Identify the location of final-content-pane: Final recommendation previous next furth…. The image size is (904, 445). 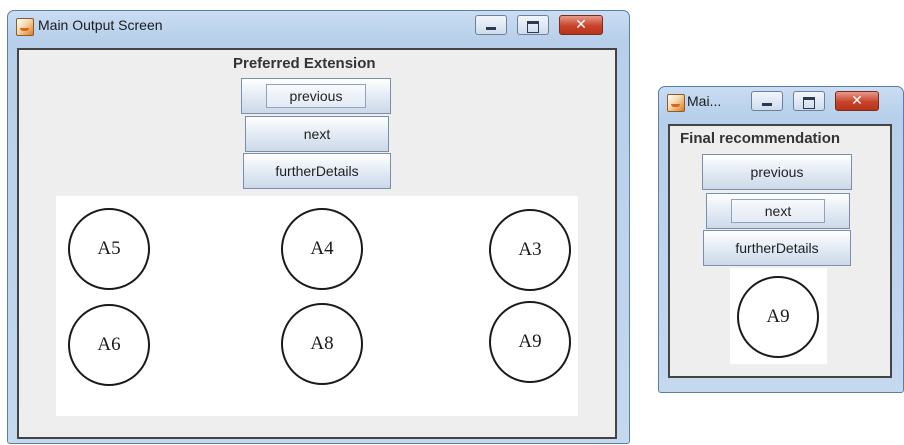
(780, 251).